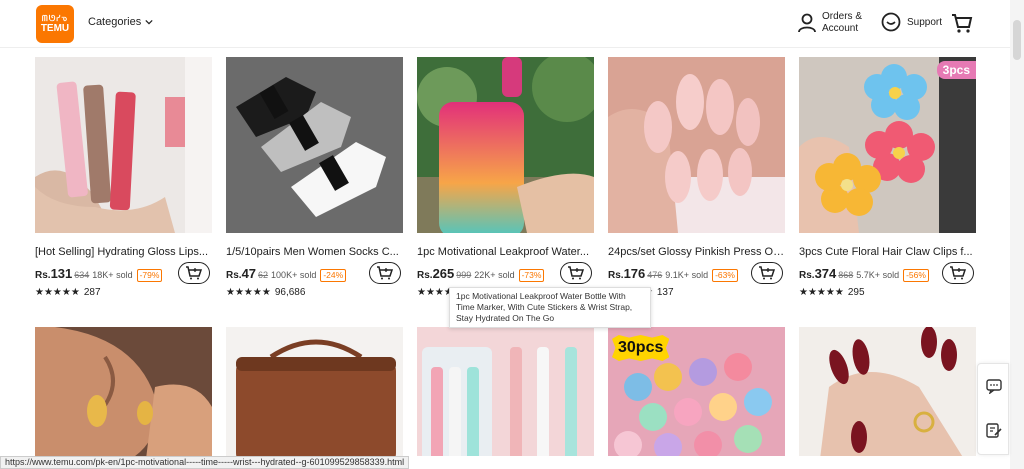  I want to click on price-row: Rs. 265 999 22K+ sold -73%, so click(481, 274).